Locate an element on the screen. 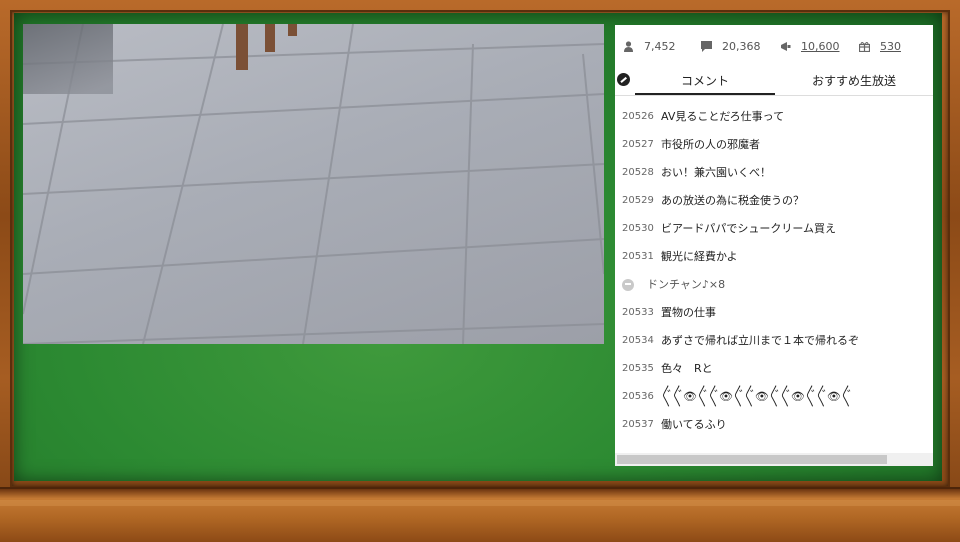 The width and height of the screenshot is (960, 542). person-icon is located at coordinates (628, 46).